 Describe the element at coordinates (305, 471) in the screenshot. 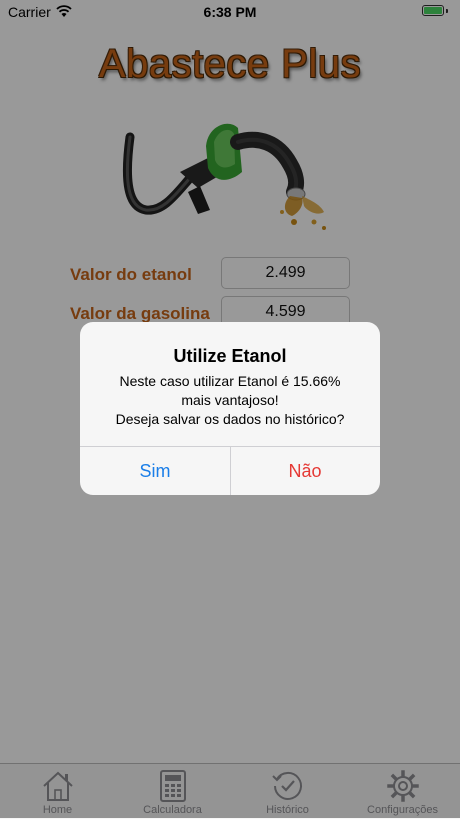

I see `no-button: Não` at that location.